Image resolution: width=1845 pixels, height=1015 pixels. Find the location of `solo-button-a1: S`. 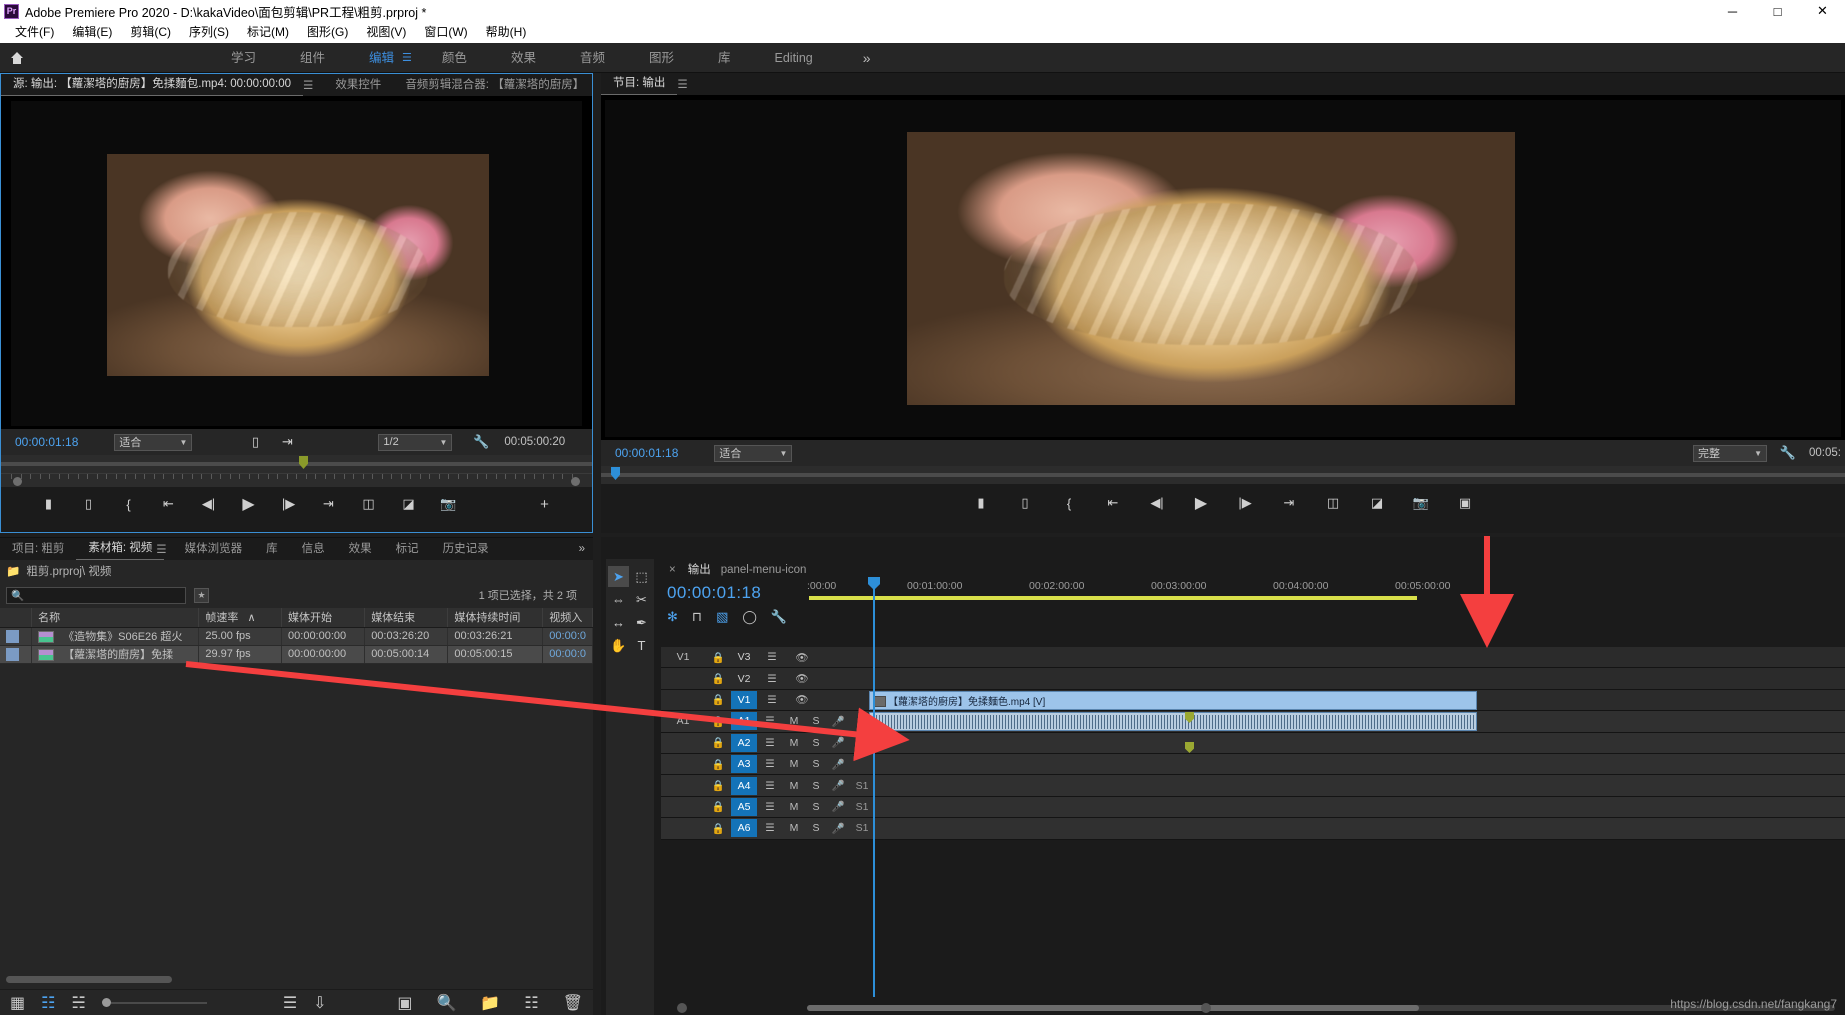

solo-button-a1: S is located at coordinates (816, 721).